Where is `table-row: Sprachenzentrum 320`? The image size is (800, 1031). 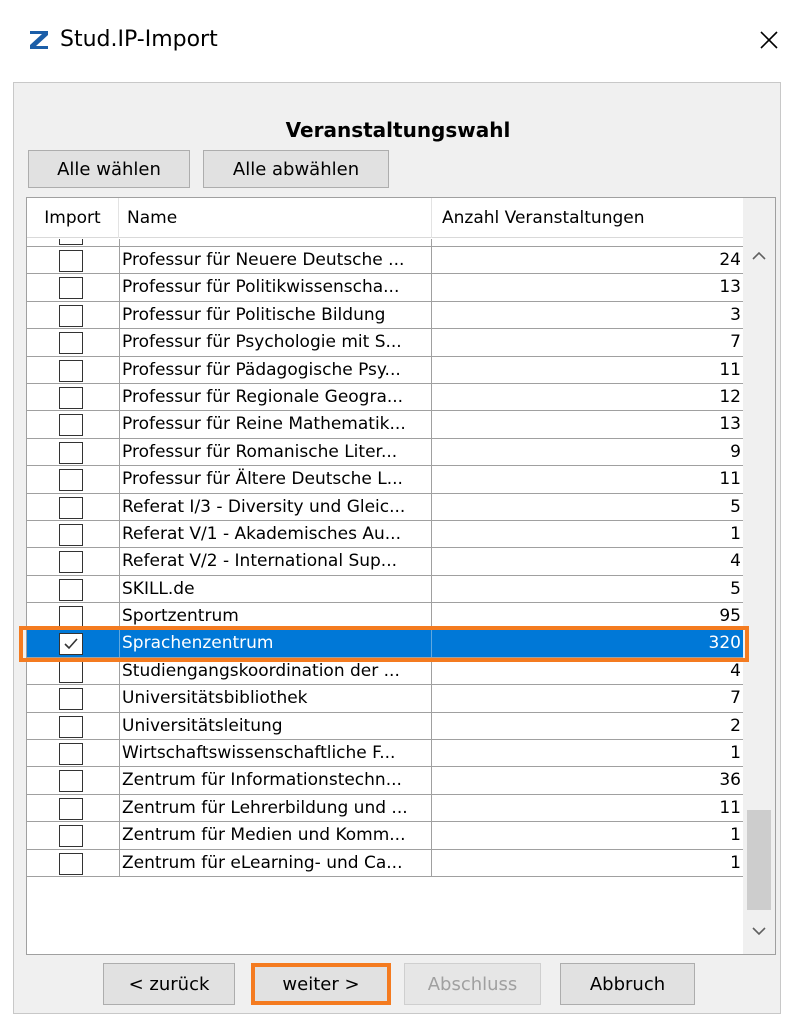
table-row: Sprachenzentrum 320 is located at coordinates (385, 644).